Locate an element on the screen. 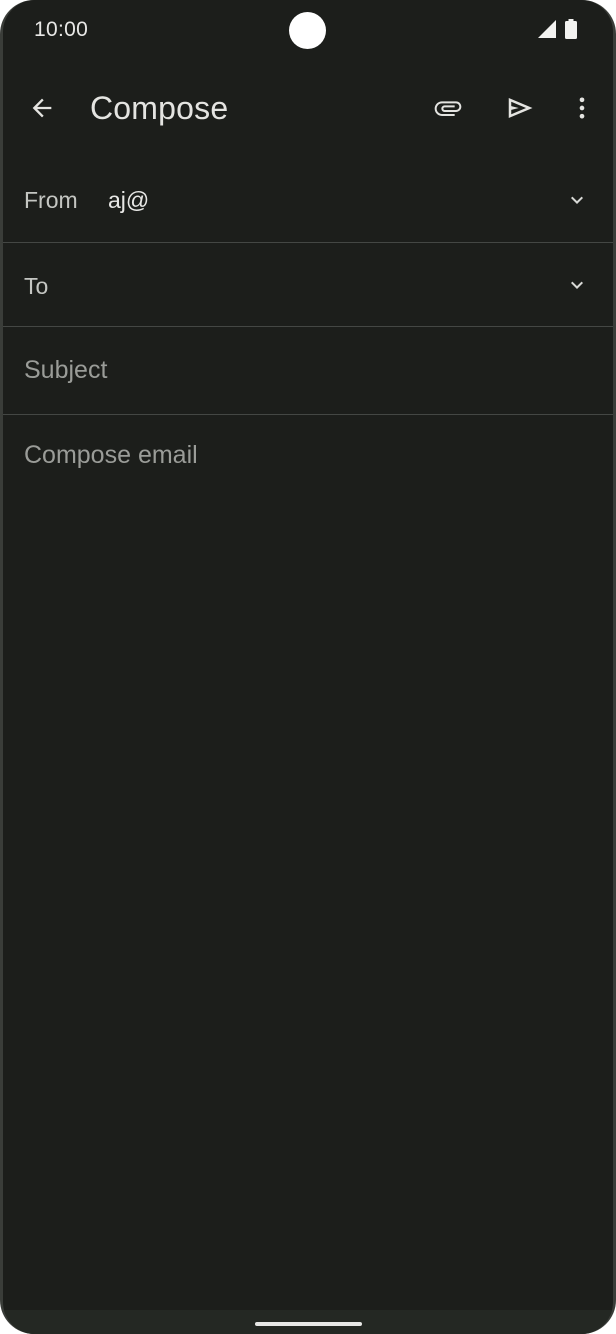 This screenshot has height=1334, width=616. subject-field: Subject is located at coordinates (308, 370).